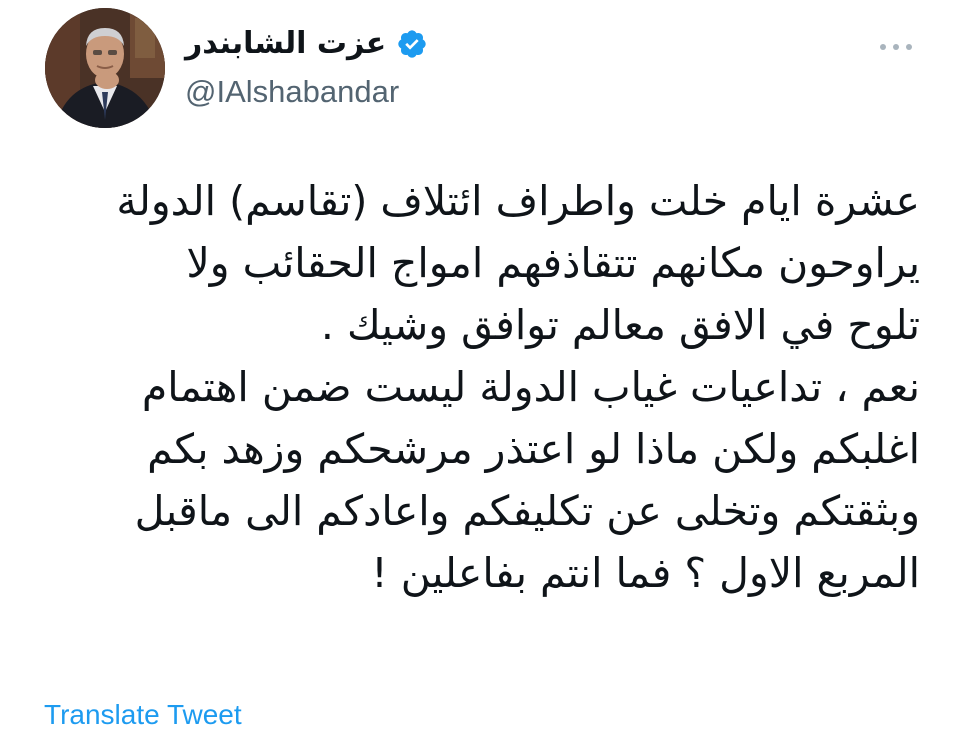 This screenshot has height=735, width=960. What do you see at coordinates (395, 92) in the screenshot?
I see `user-handle: @IAlshabandar` at bounding box center [395, 92].